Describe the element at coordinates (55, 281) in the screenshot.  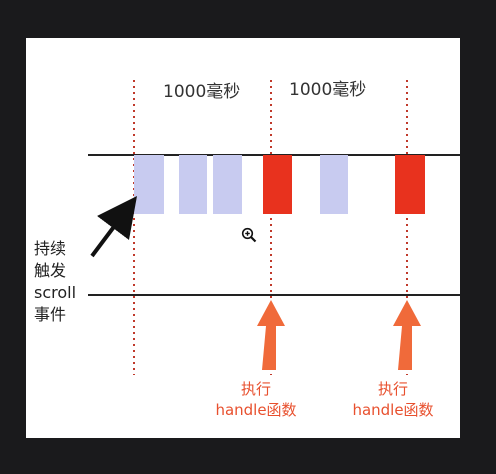
I see `trigger-label: 持续 触发 scroll 事件` at that location.